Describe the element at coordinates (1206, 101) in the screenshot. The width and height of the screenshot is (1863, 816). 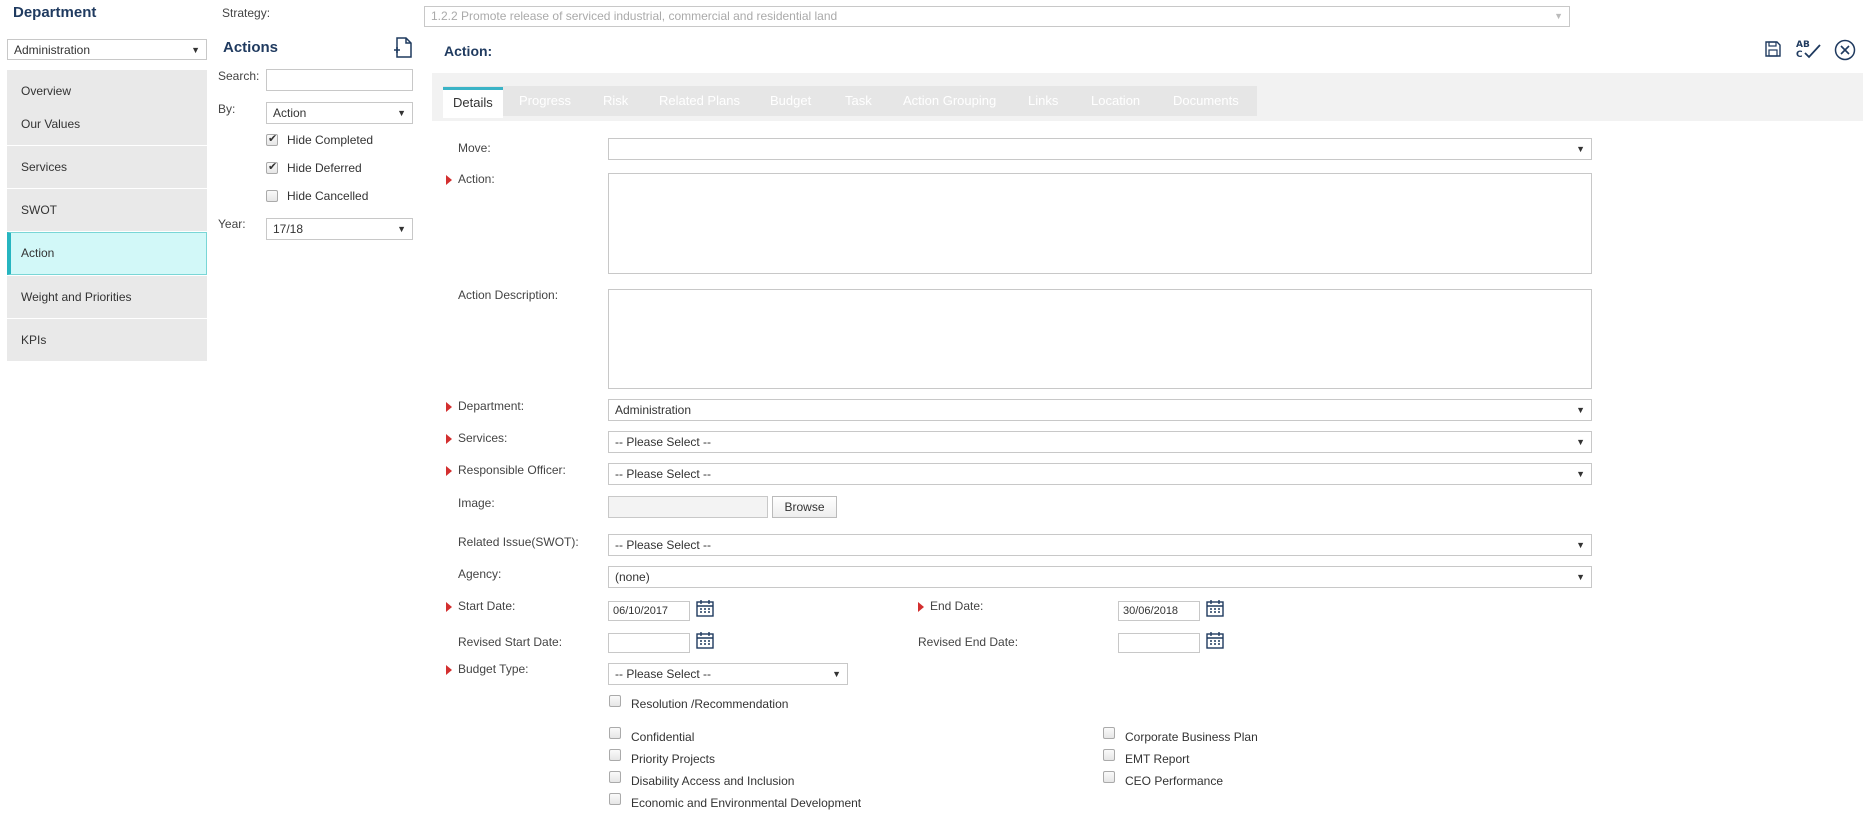
I see `tab-documents: Documents` at that location.